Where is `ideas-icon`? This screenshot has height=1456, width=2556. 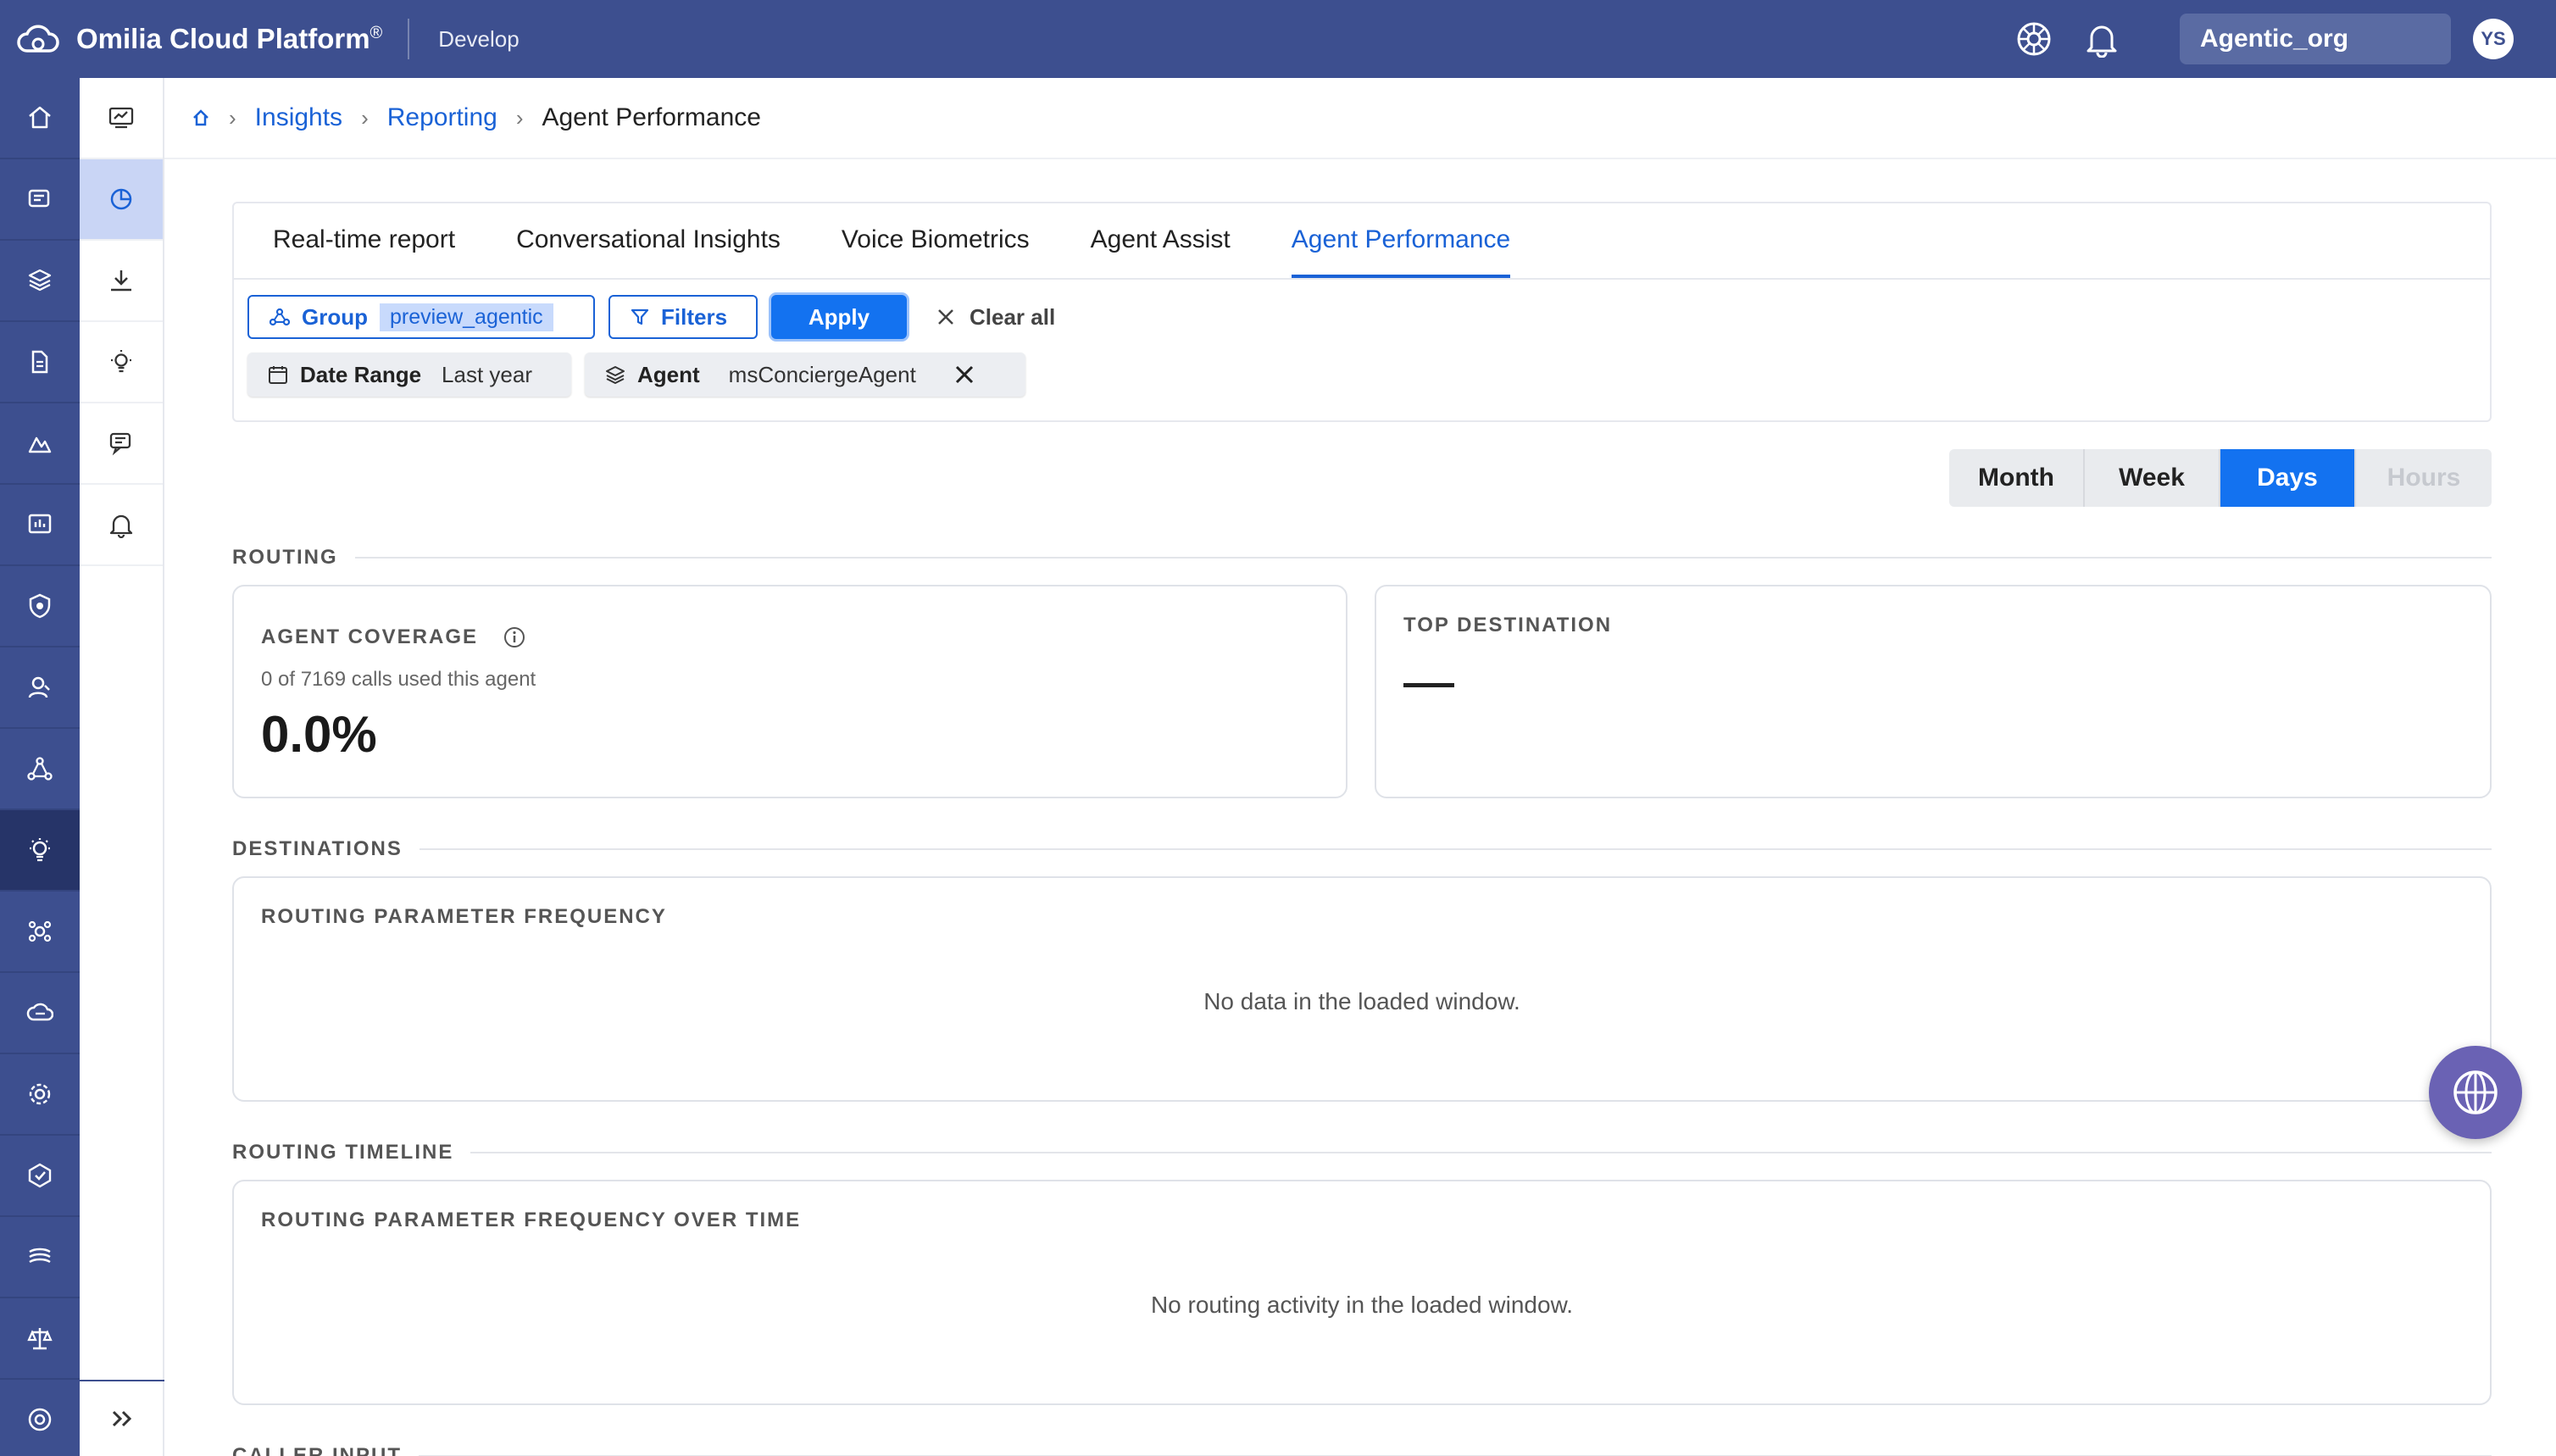 ideas-icon is located at coordinates (40, 850).